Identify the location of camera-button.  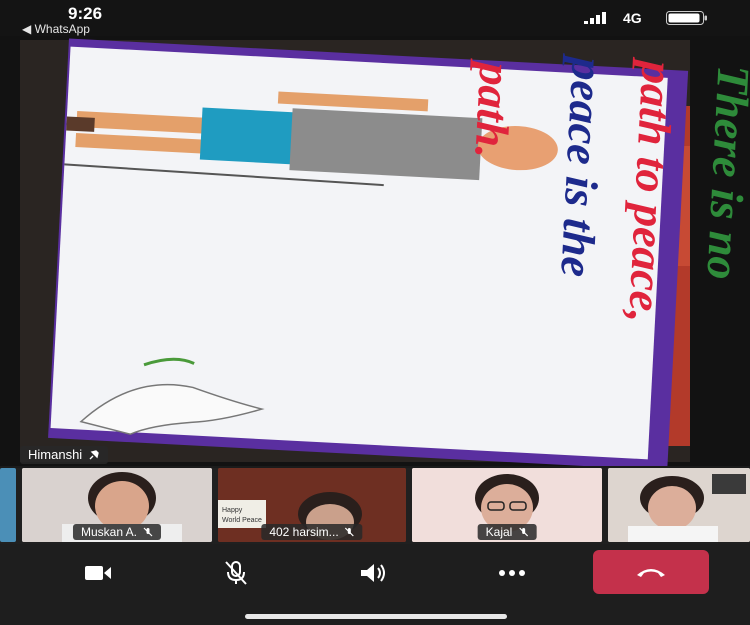
(98, 573).